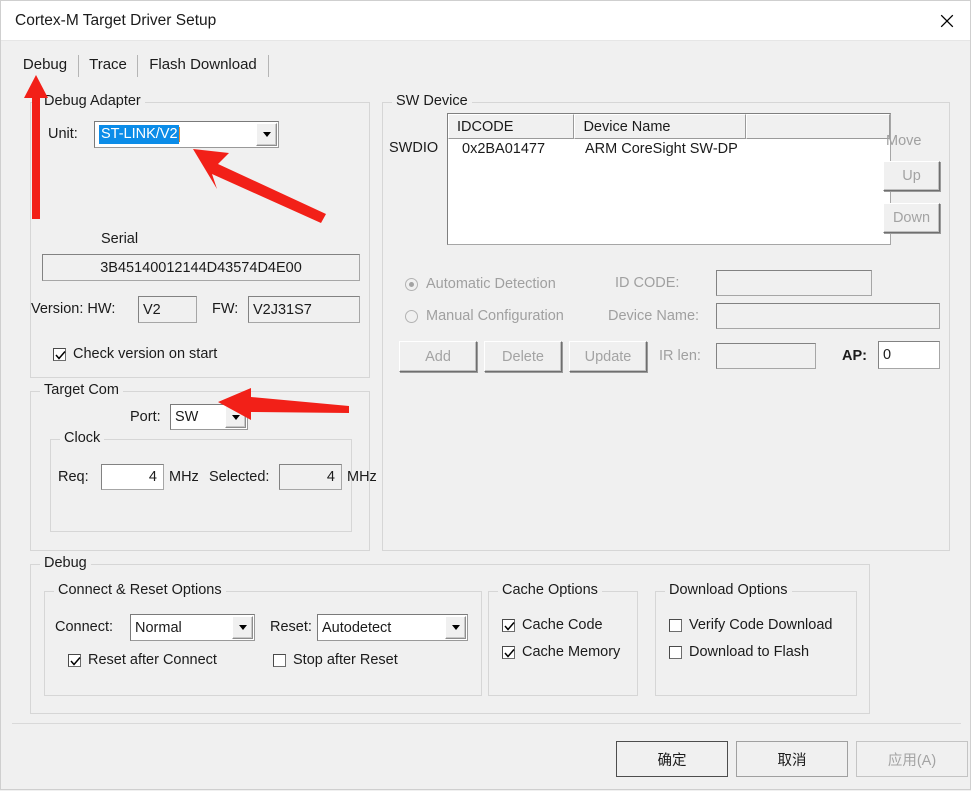 Image resolution: width=971 pixels, height=791 pixels. Describe the element at coordinates (660, 126) in the screenshot. I see `column-header-device-name: Device Name` at that location.